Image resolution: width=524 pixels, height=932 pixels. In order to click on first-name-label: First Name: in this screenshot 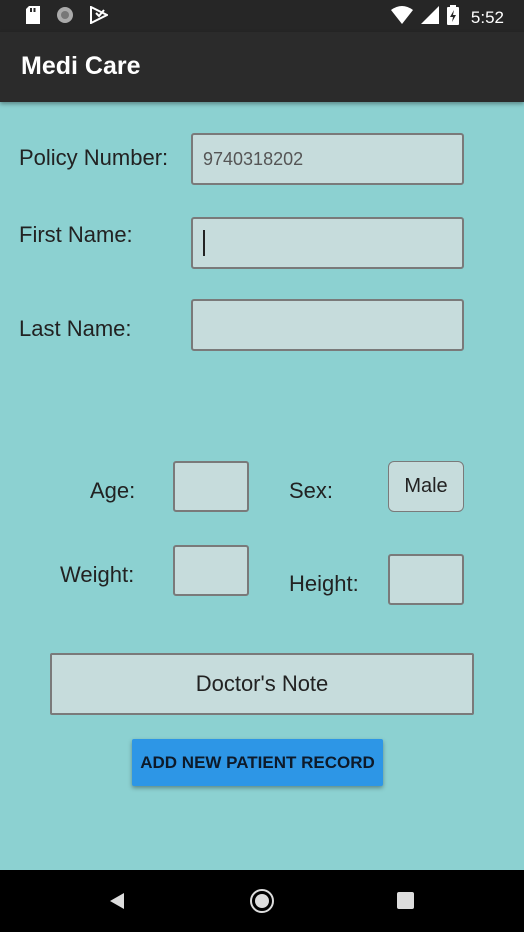, I will do `click(76, 234)`.